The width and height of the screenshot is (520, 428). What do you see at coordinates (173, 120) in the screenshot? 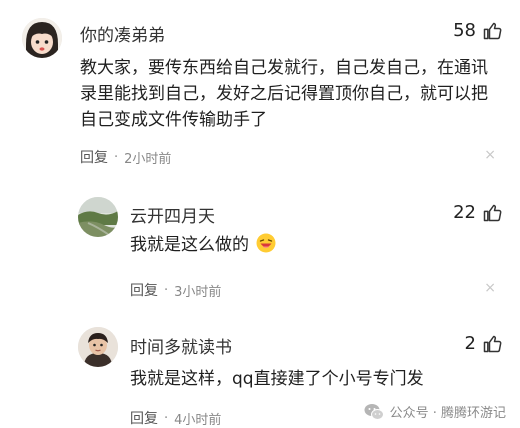
I see `comment-text-line: 自己变成文件传输助手了` at bounding box center [173, 120].